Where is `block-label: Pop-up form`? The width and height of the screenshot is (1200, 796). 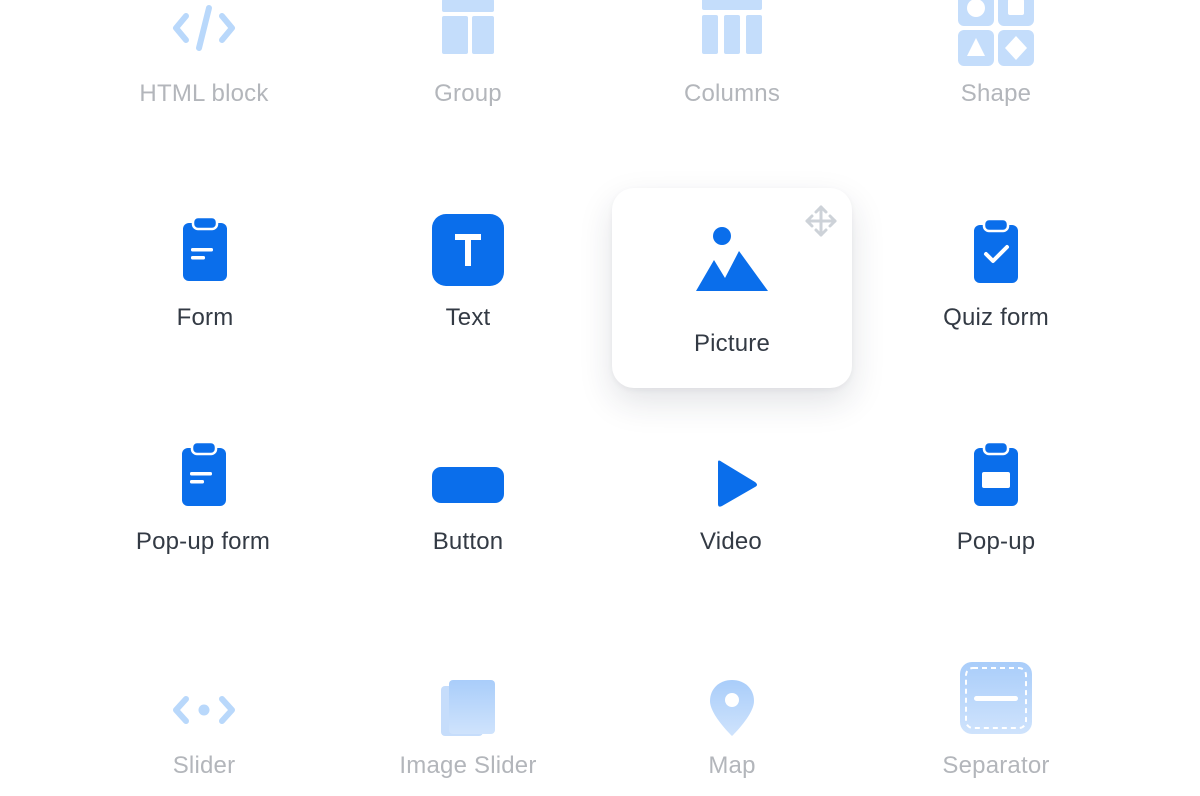
block-label: Pop-up form is located at coordinates (203, 541).